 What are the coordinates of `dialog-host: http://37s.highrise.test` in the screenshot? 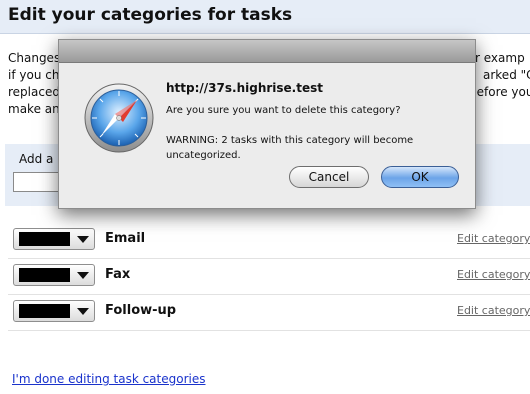 It's located at (244, 88).